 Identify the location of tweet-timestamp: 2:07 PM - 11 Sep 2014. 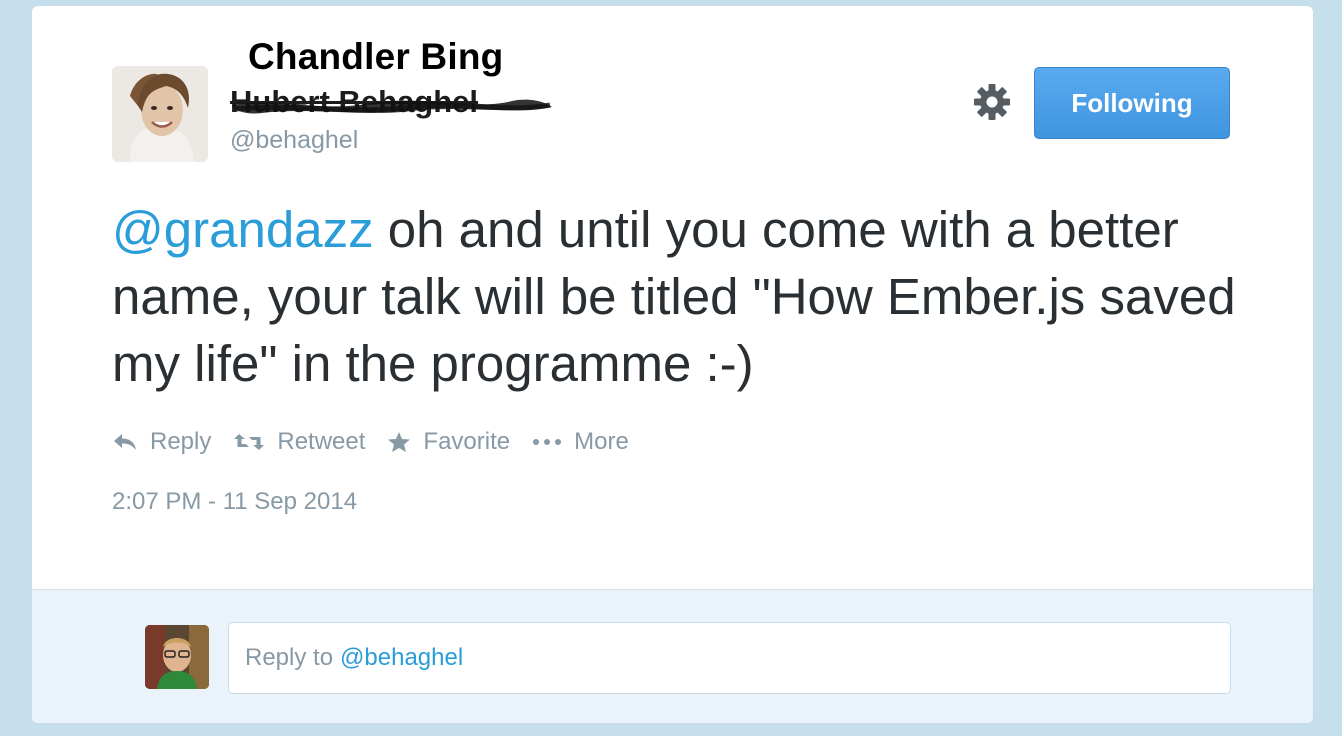
(234, 502).